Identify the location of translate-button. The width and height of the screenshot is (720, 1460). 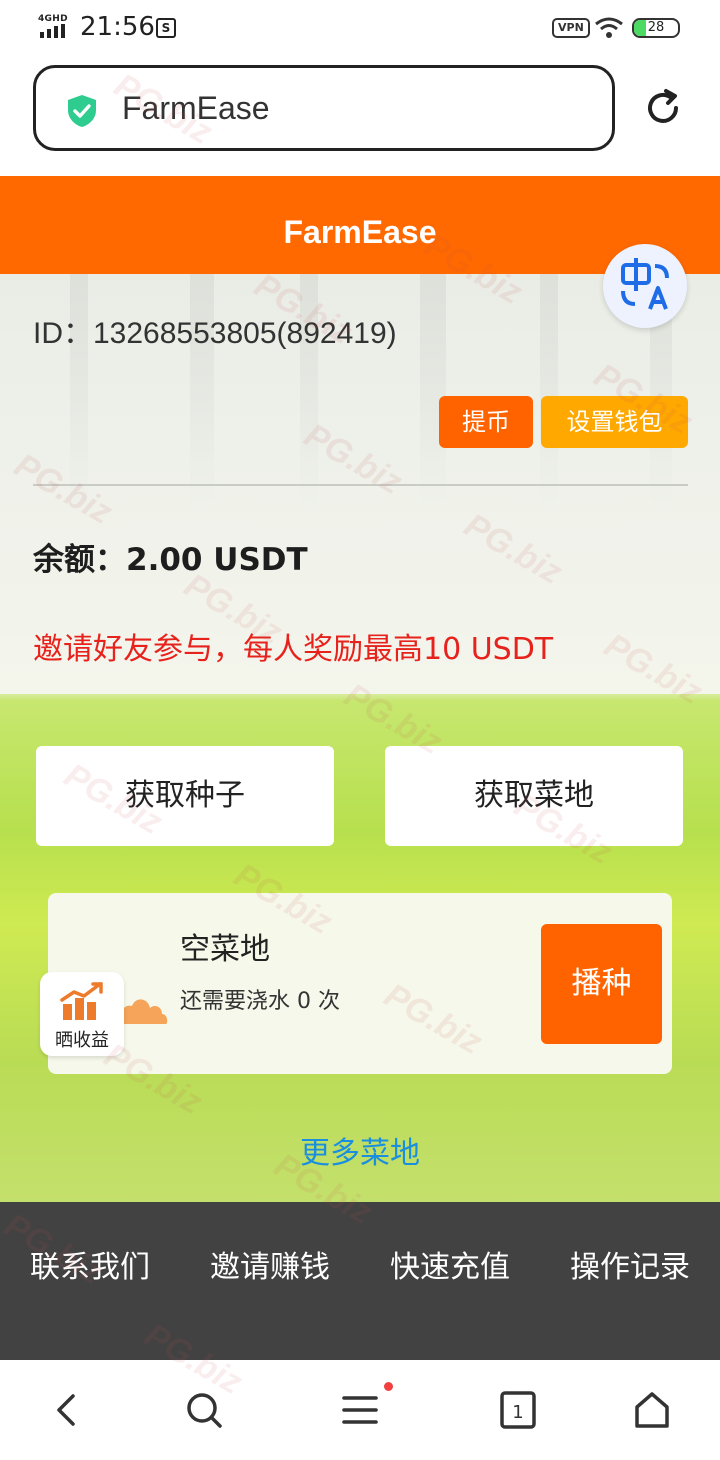
(645, 286).